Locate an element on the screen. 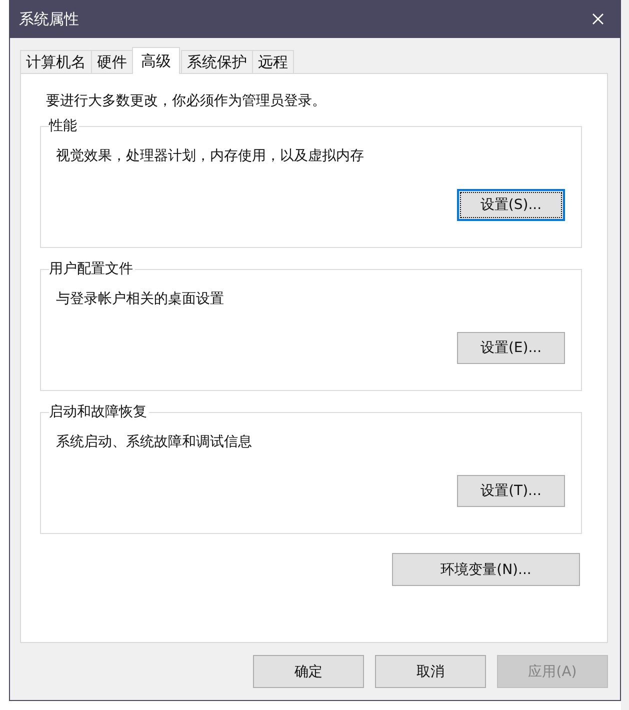  group-description: 视觉效果，处理器计划，内存使用，以及虚拟内存 is located at coordinates (210, 156).